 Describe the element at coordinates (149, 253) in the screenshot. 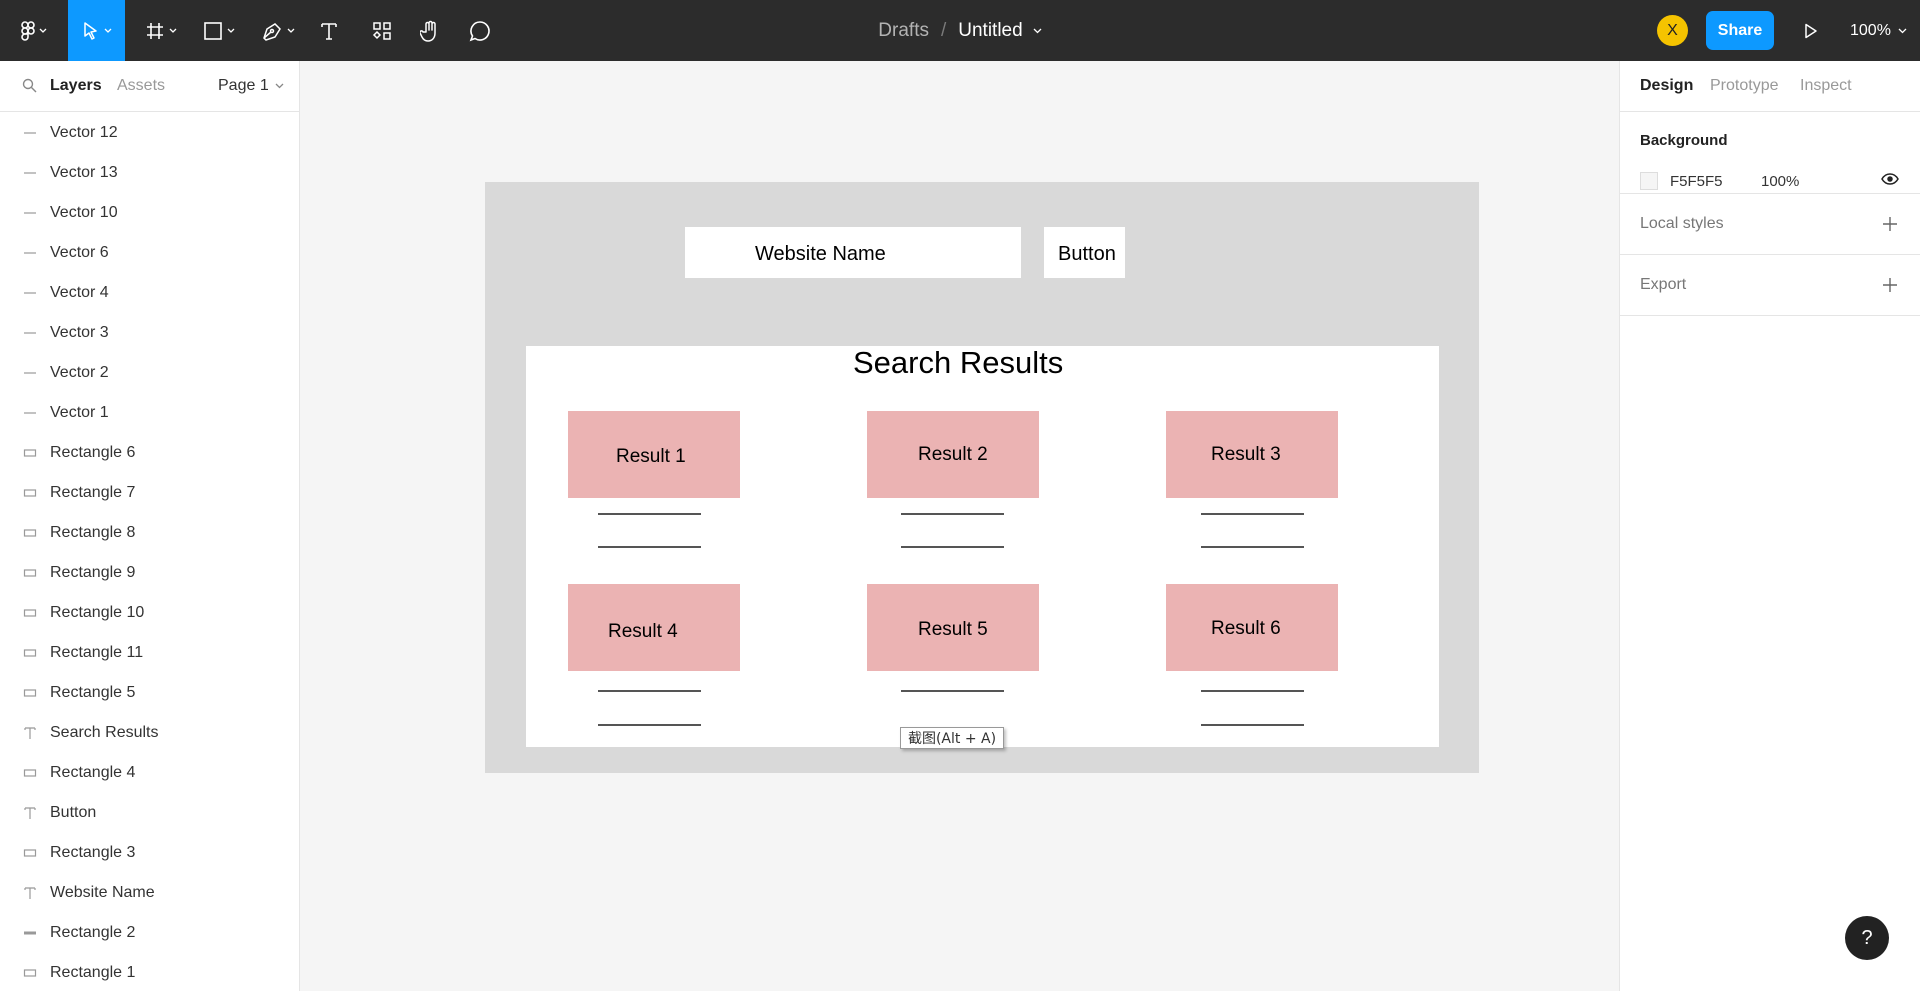

I see `layer-row: Vector 6` at that location.